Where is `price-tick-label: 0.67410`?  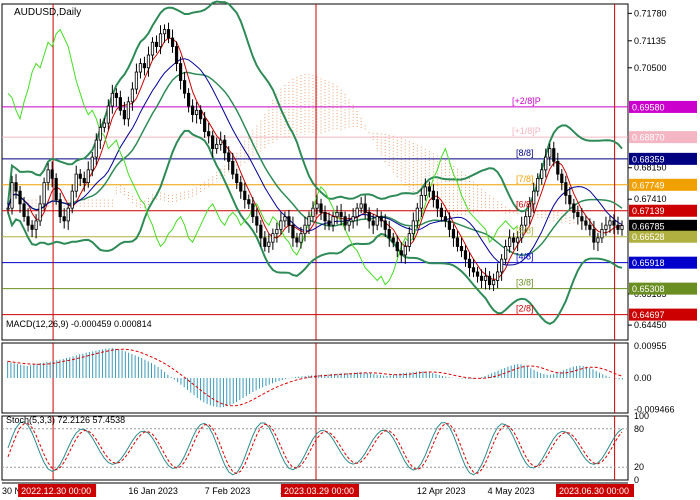 price-tick-label: 0.67410 is located at coordinates (650, 199).